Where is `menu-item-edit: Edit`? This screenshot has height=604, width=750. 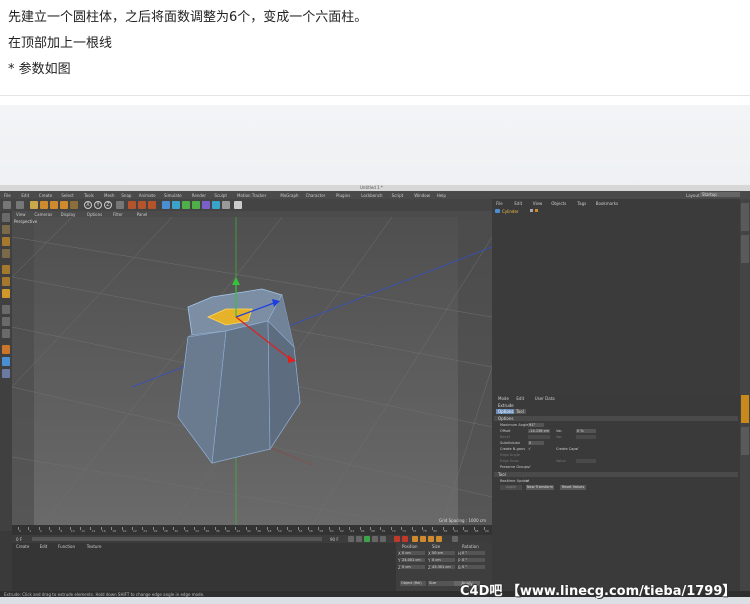 menu-item-edit: Edit is located at coordinates (25, 195).